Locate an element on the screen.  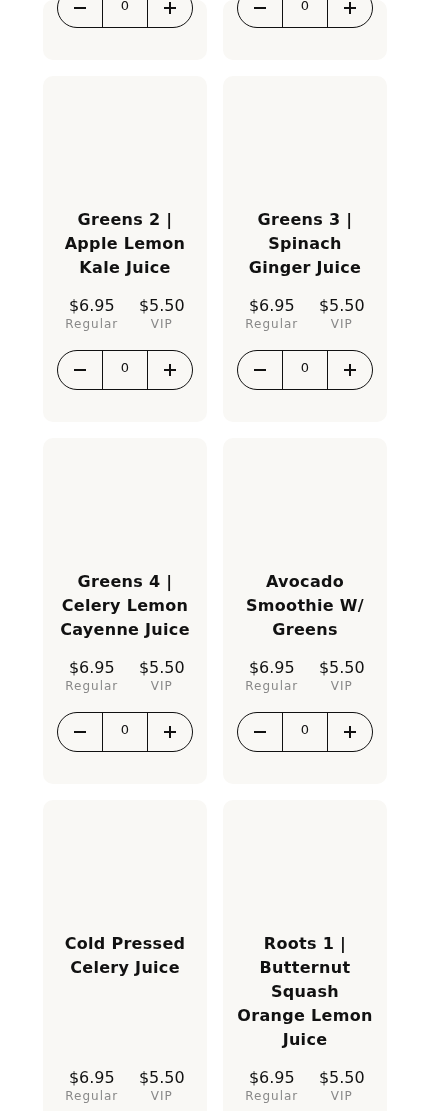
product-card: Cold Pressed Celery Juice $6.95 Regular $5.50 VIP is located at coordinates (125, 955).